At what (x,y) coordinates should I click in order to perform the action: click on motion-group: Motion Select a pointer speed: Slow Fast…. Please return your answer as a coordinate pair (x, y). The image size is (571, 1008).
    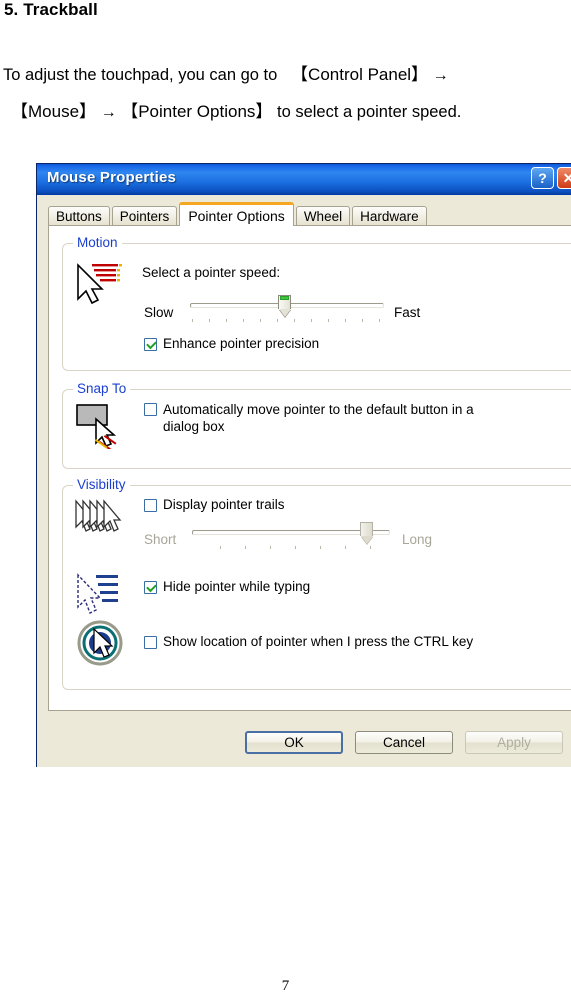
    Looking at the image, I should click on (316, 303).